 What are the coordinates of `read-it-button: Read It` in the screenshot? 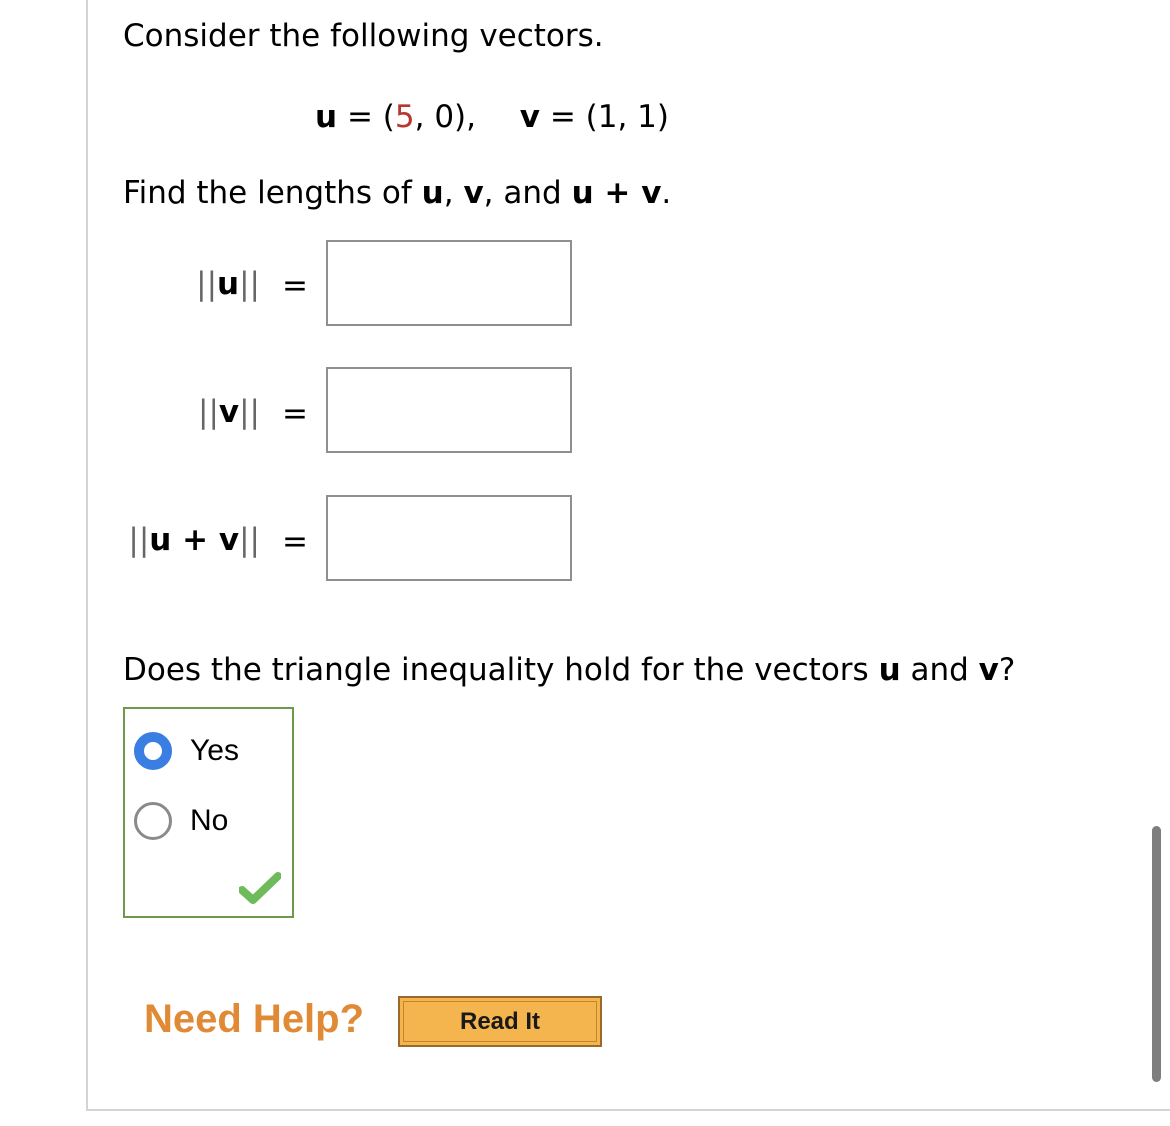 It's located at (500, 1021).